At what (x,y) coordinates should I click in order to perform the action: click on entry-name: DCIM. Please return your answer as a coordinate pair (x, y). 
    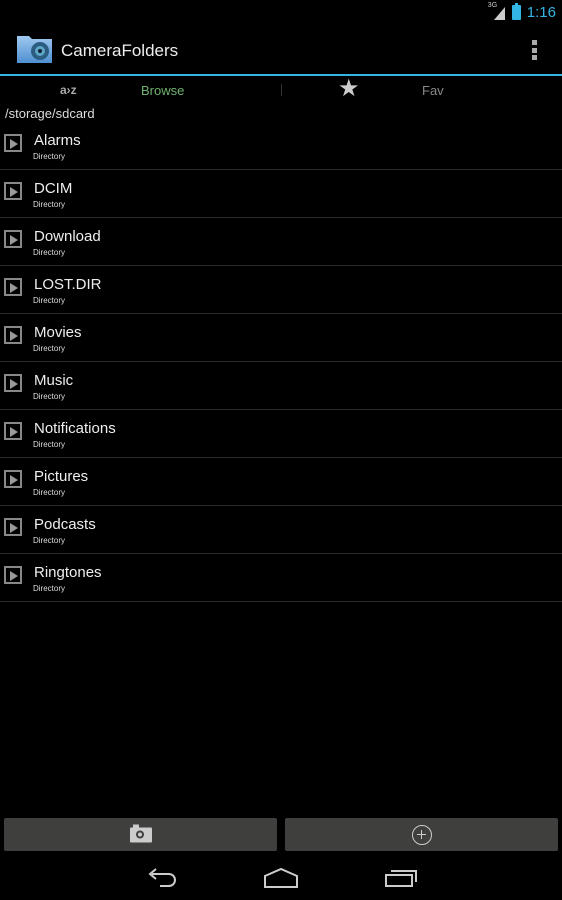
    Looking at the image, I should click on (53, 188).